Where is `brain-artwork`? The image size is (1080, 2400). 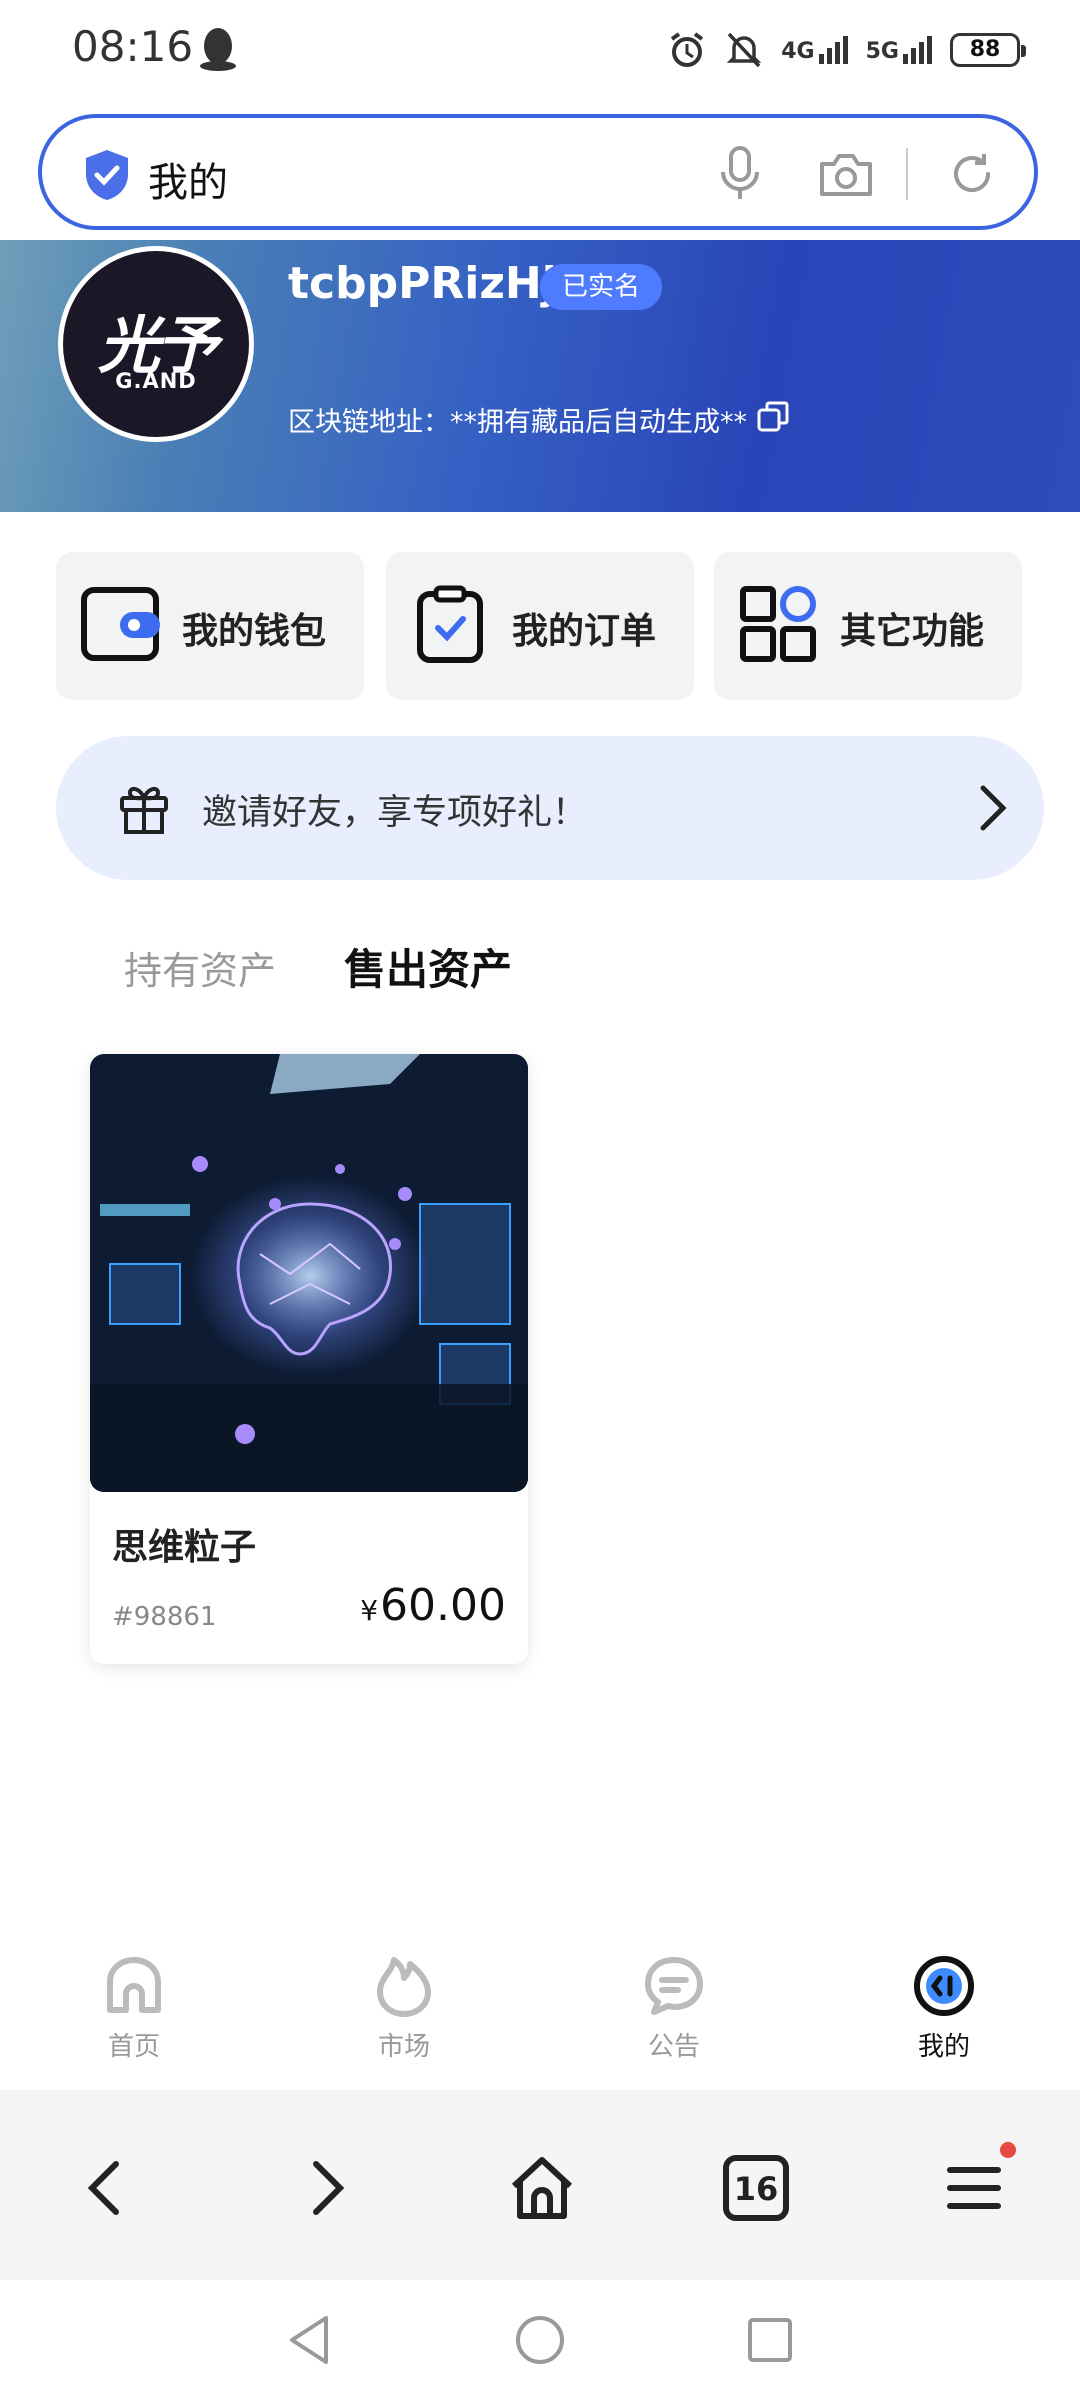 brain-artwork is located at coordinates (309, 1273).